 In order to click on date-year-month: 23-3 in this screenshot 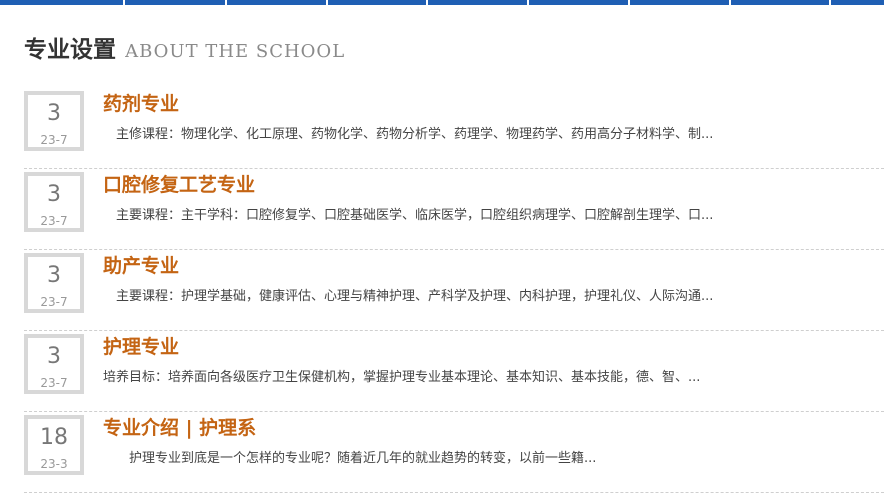, I will do `click(54, 464)`.